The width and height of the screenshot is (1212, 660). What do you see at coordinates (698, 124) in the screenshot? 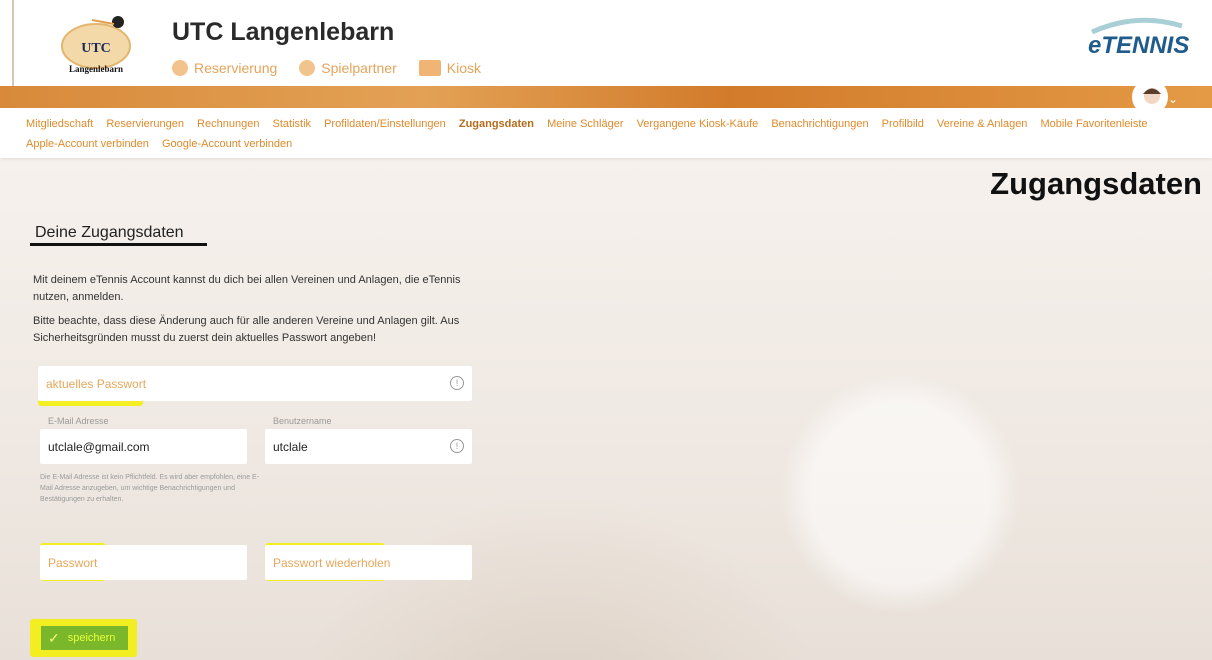
I see `submenu-kiosk-kaeufe: Vergangene Kiosk-Käufe` at bounding box center [698, 124].